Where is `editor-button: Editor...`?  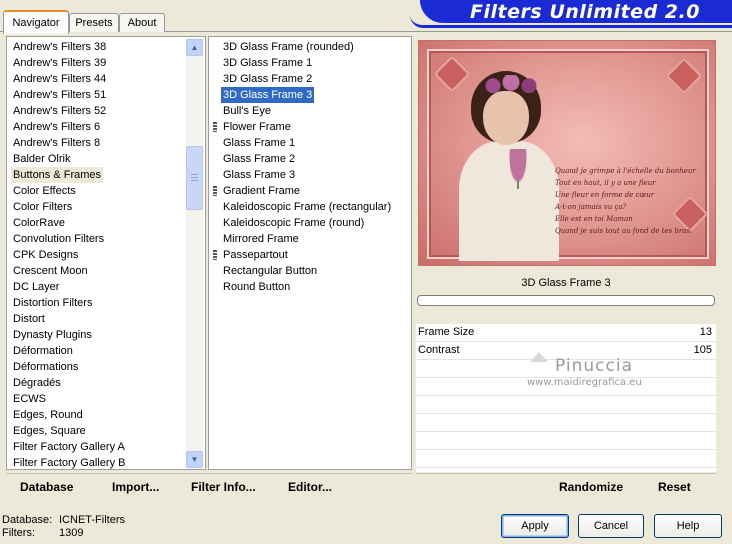 editor-button: Editor... is located at coordinates (310, 487).